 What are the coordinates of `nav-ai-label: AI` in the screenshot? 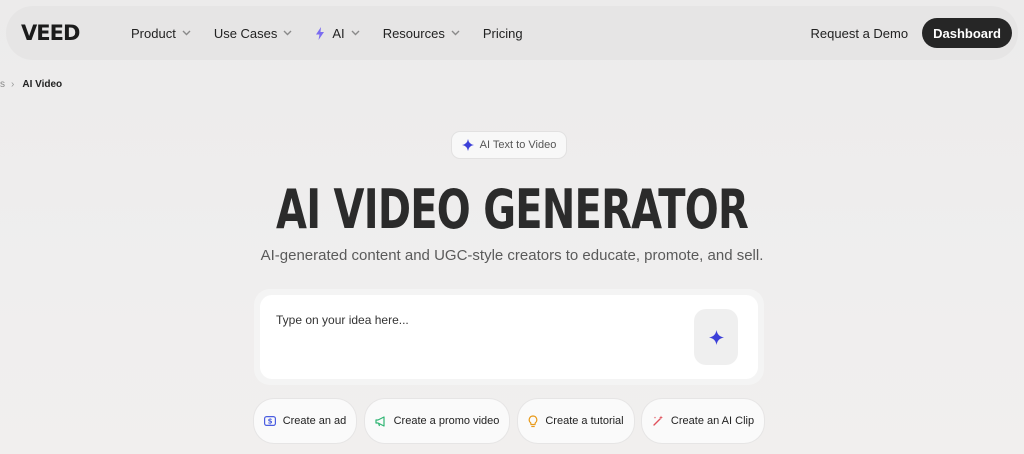 It's located at (338, 33).